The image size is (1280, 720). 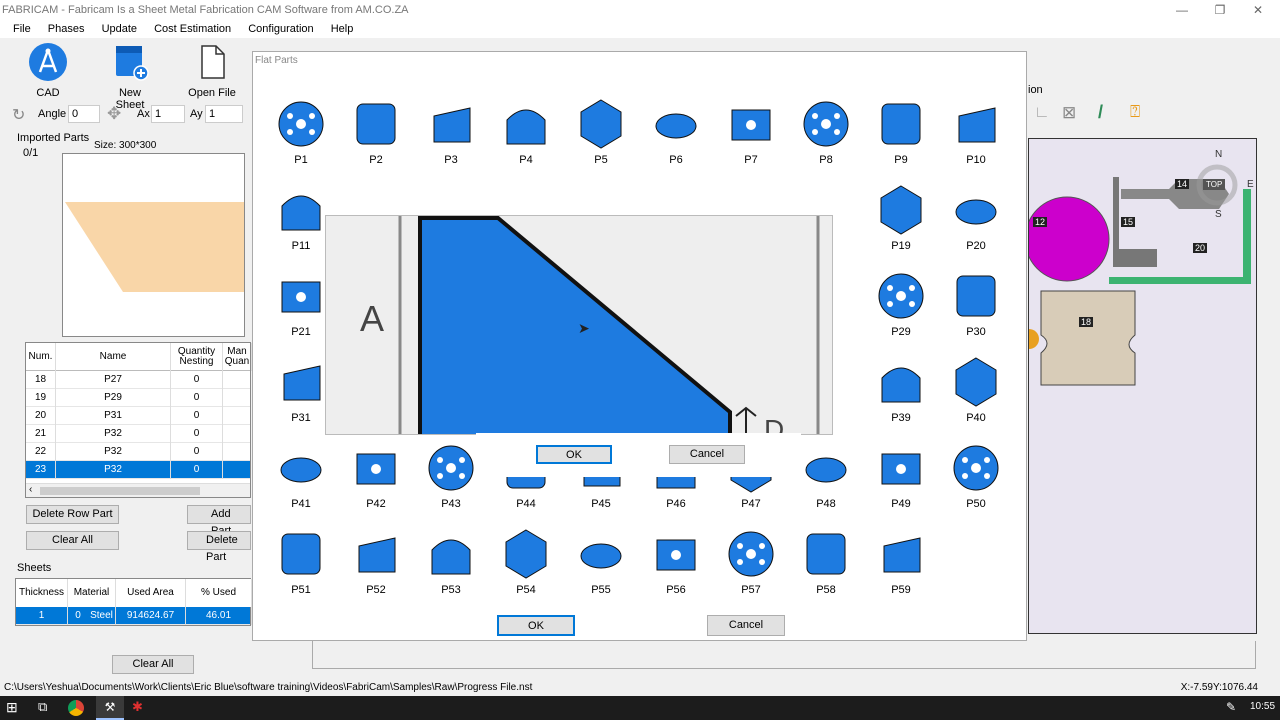 I want to click on col-num: Num., so click(x=41, y=357).